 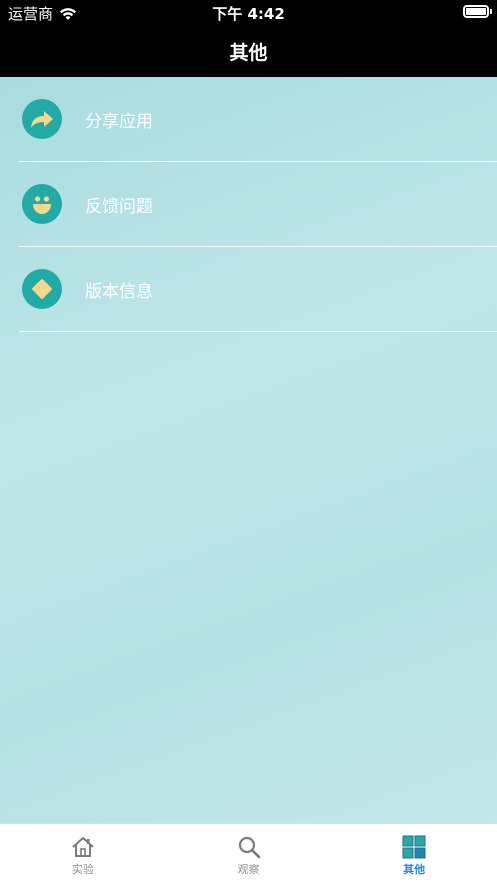 What do you see at coordinates (42, 204) in the screenshot?
I see `smiley-face-icon` at bounding box center [42, 204].